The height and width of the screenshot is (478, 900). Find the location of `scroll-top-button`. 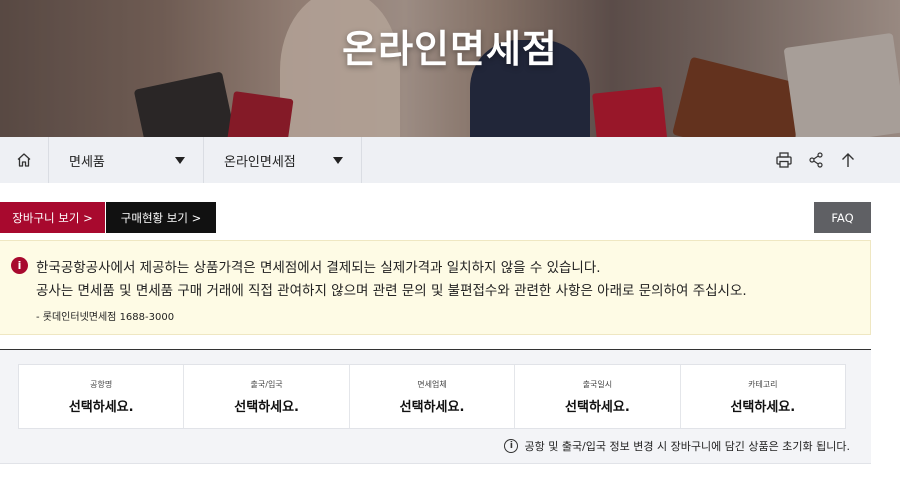

scroll-top-button is located at coordinates (848, 160).